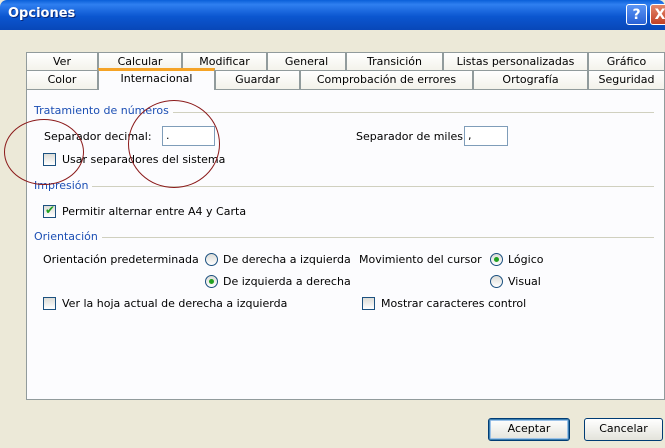 The width and height of the screenshot is (665, 448). What do you see at coordinates (68, 236) in the screenshot?
I see `orientation-group-title: Orientación` at bounding box center [68, 236].